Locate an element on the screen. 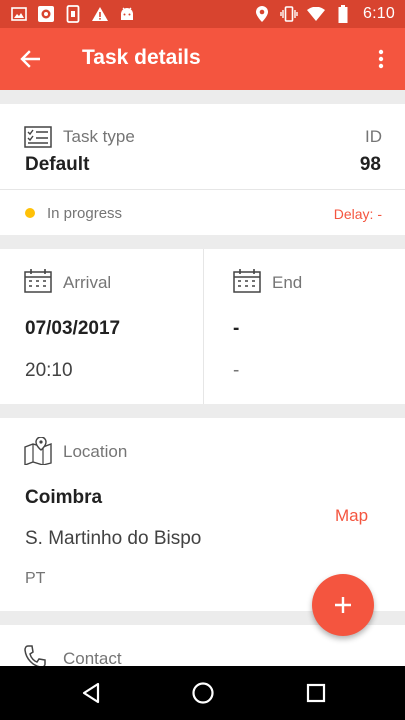 The width and height of the screenshot is (405, 720). arrival-date: 07/03/2017 is located at coordinates (73, 328).